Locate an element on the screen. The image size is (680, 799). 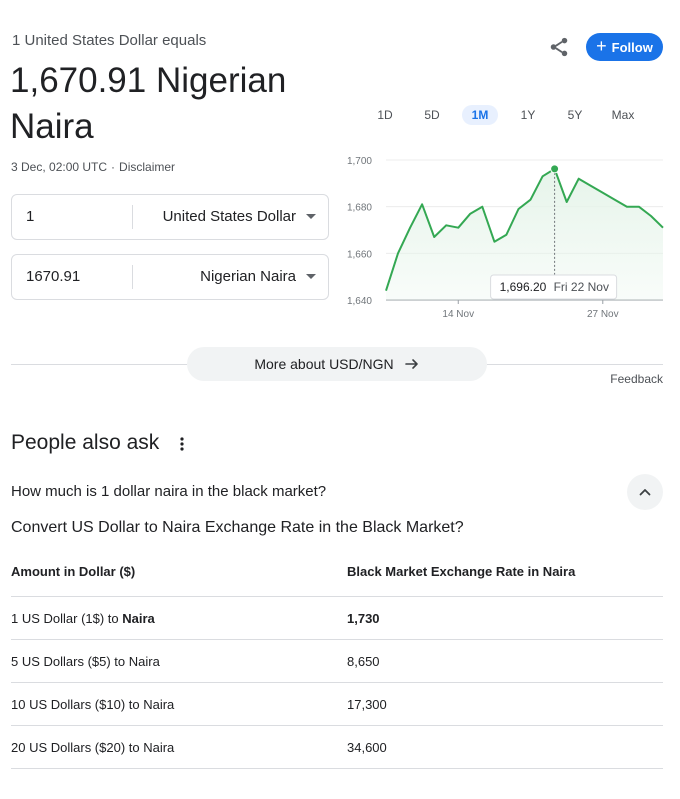
table-header-rate: Black Market Exchange Rate in Naira is located at coordinates (461, 571).